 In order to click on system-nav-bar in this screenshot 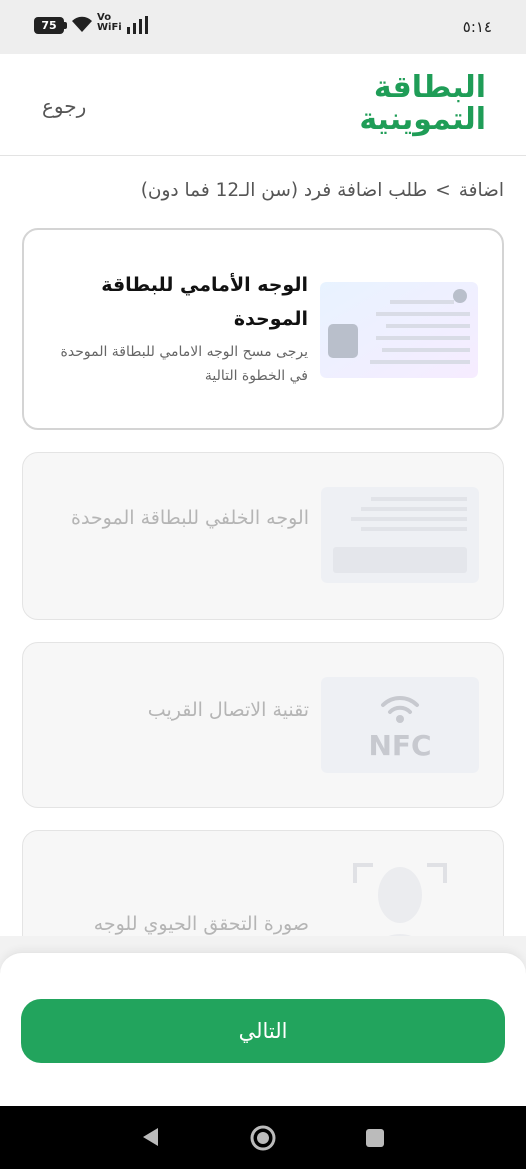, I will do `click(263, 1137)`.